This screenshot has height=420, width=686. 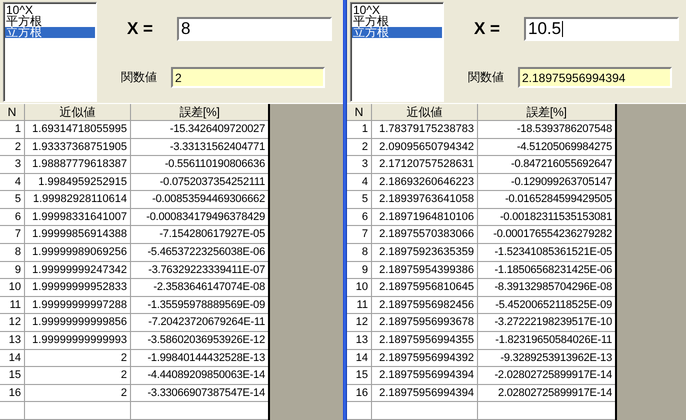 What do you see at coordinates (139, 77) in the screenshot?
I see `result-label: 関数値` at bounding box center [139, 77].